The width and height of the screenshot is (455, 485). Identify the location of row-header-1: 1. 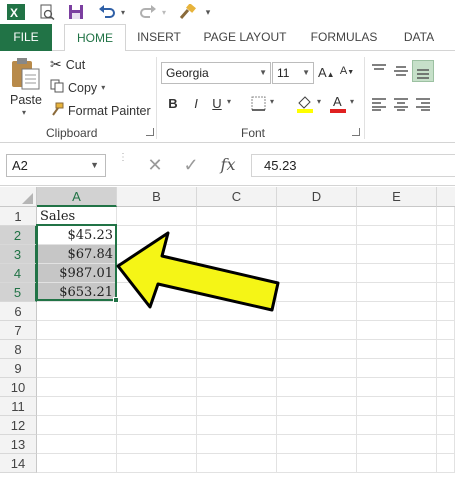
(18, 216).